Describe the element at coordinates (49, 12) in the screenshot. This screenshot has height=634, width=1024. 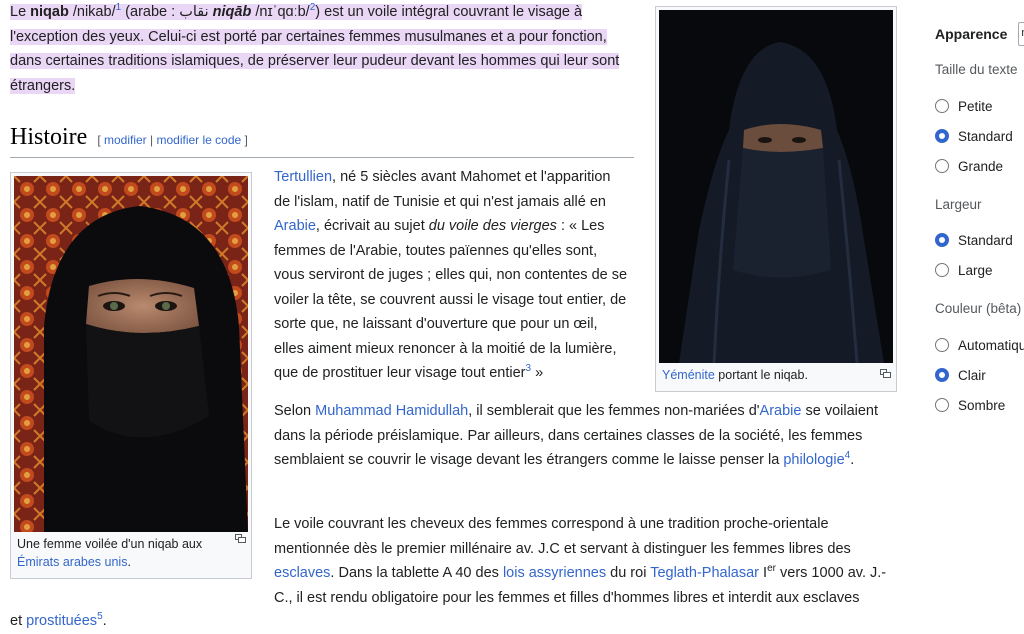
I see `term-niqab: niqab` at that location.